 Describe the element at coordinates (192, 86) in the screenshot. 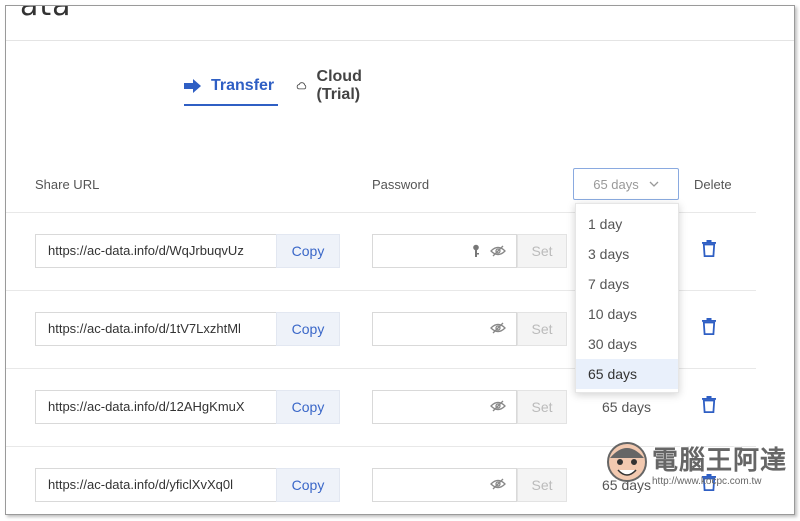

I see `arrow-right-icon` at that location.